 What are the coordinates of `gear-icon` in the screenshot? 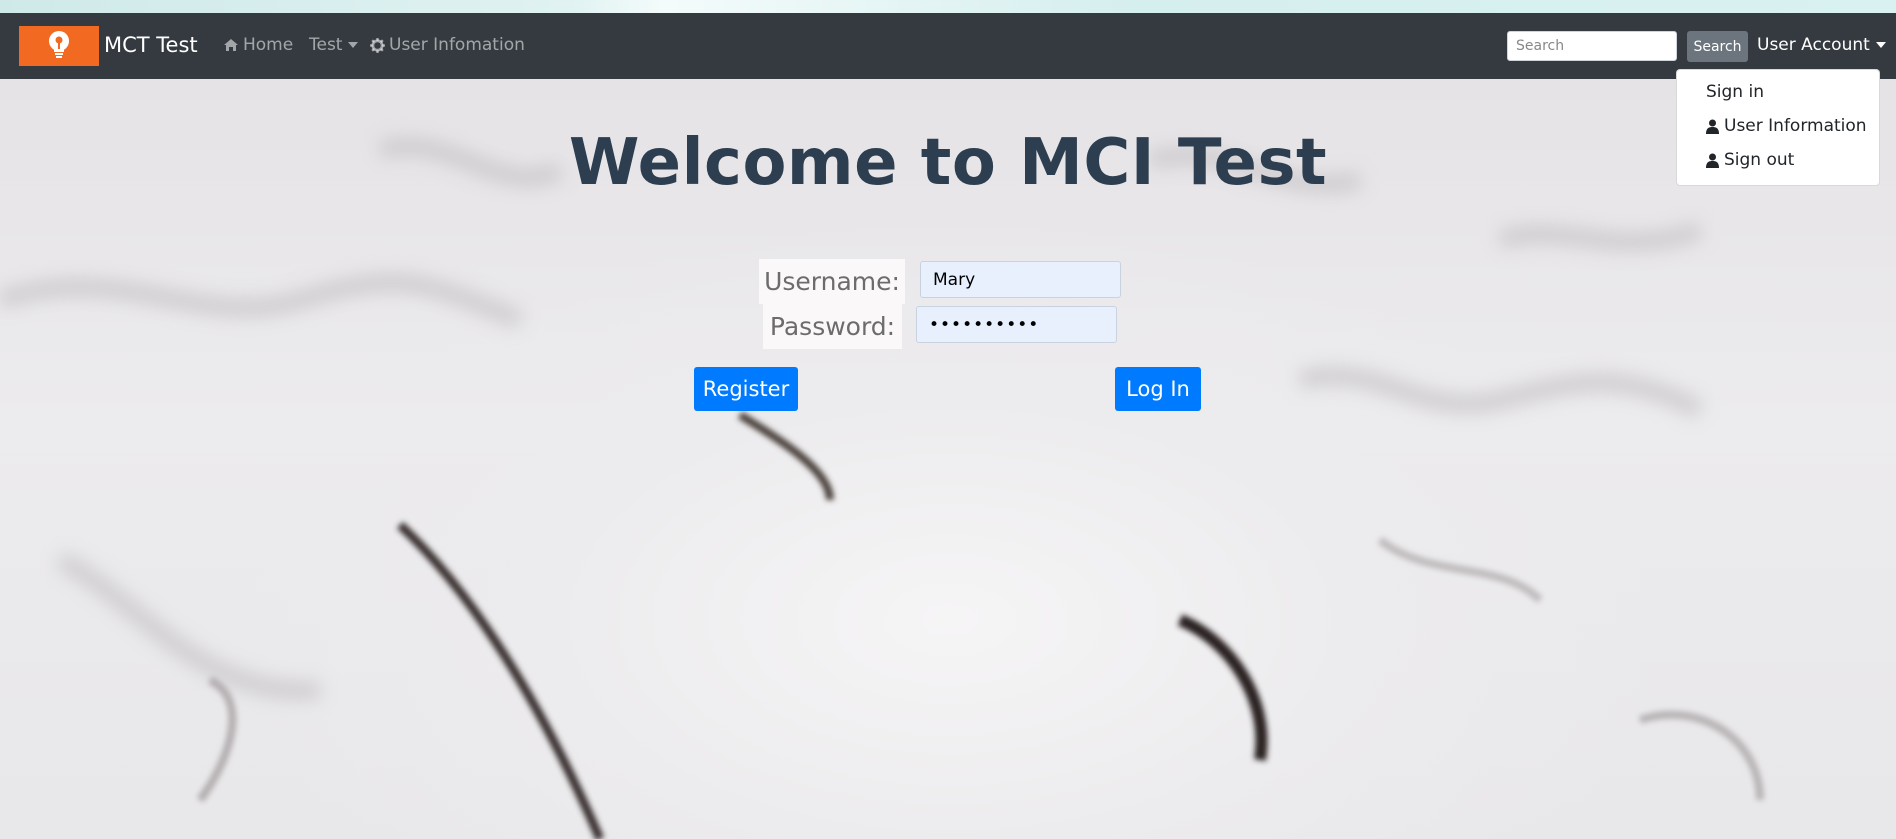 It's located at (377, 45).